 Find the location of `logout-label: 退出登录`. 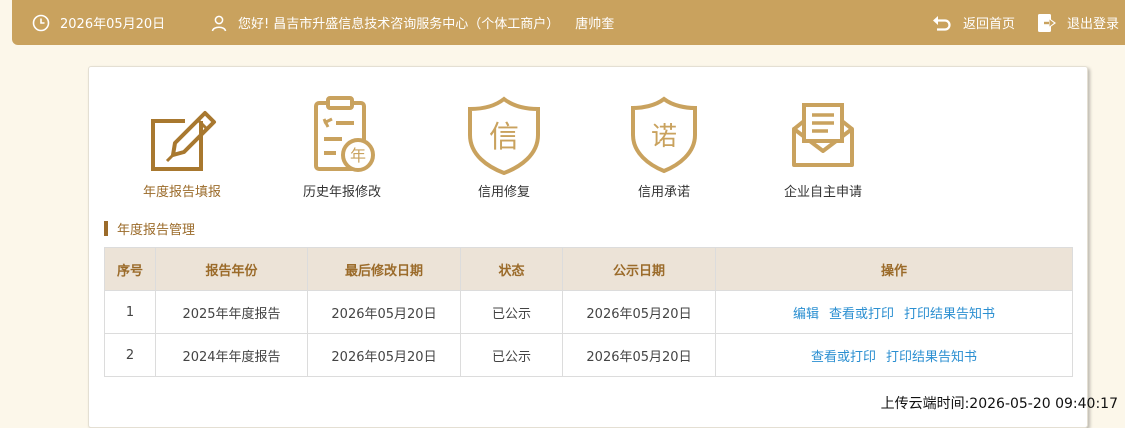

logout-label: 退出登录 is located at coordinates (1093, 24).